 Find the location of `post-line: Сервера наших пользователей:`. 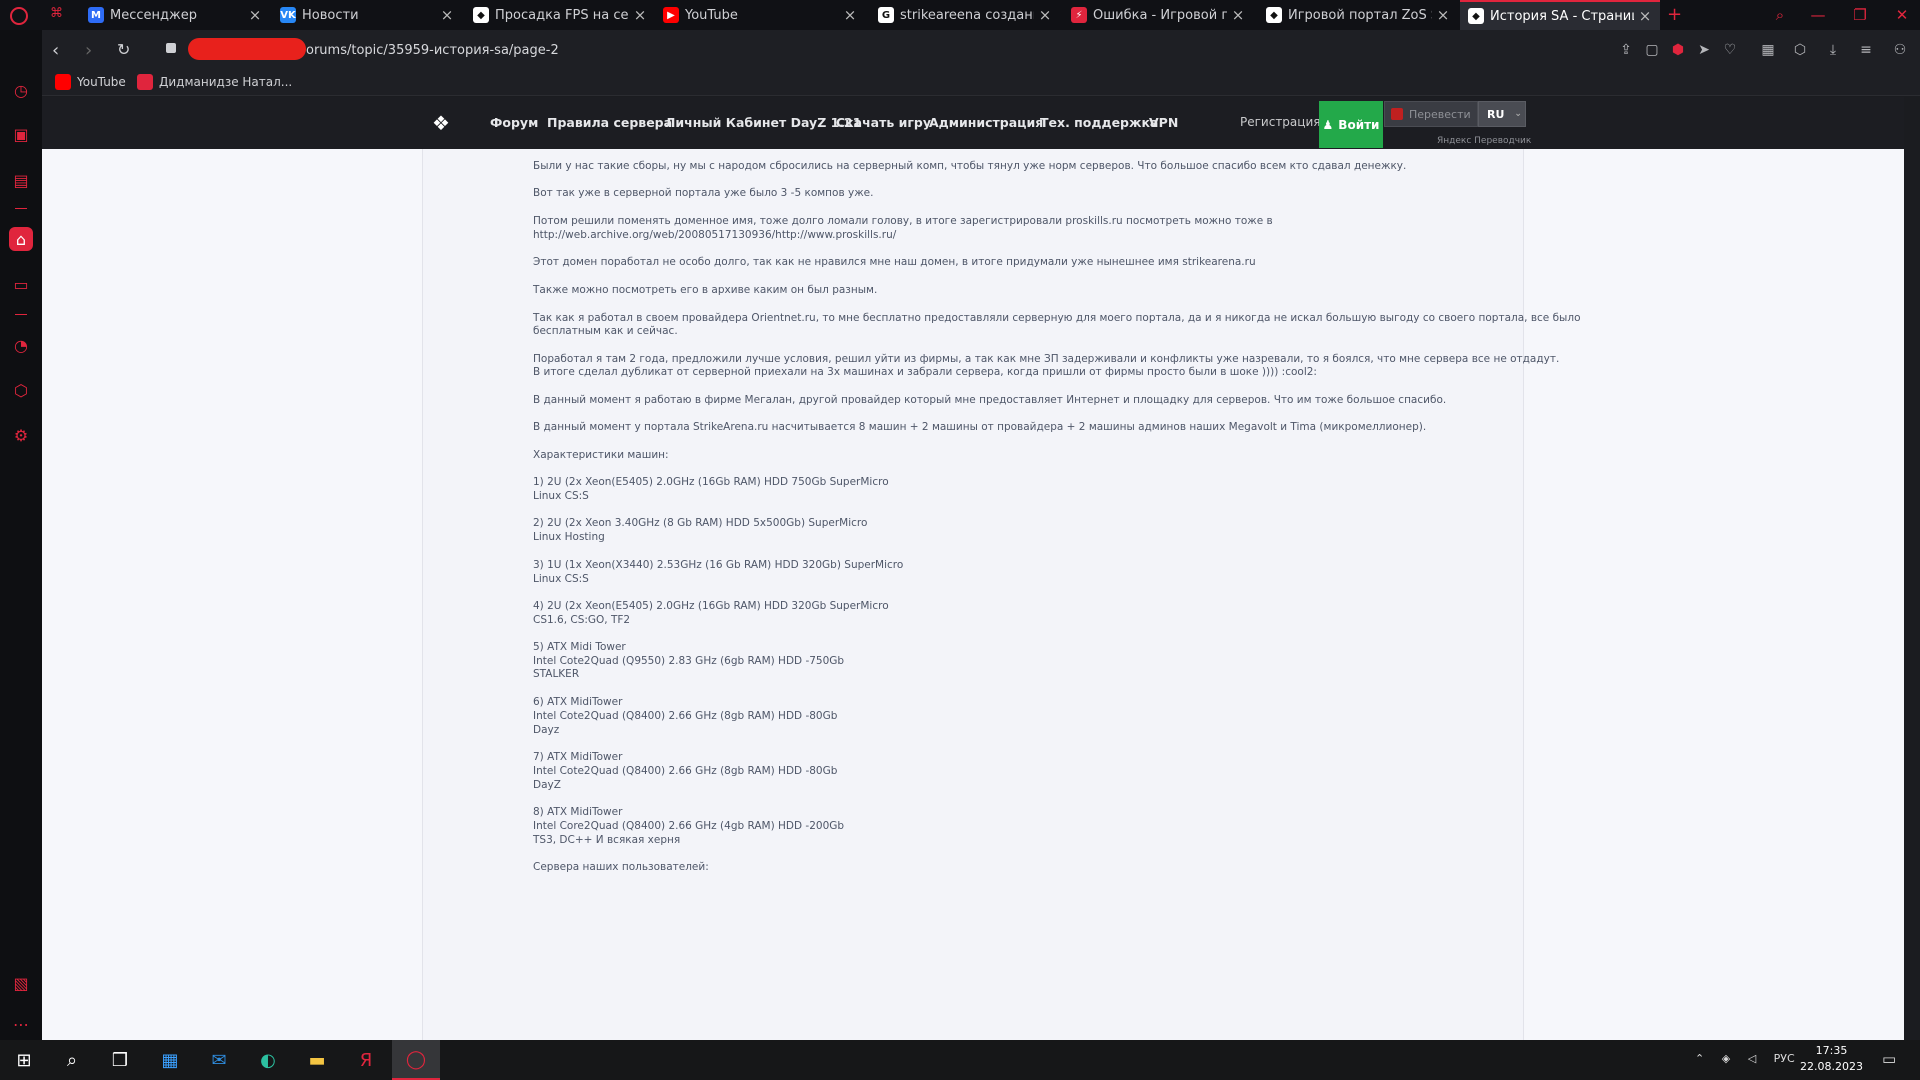

post-line: Сервера наших пользователей: is located at coordinates (621, 867).